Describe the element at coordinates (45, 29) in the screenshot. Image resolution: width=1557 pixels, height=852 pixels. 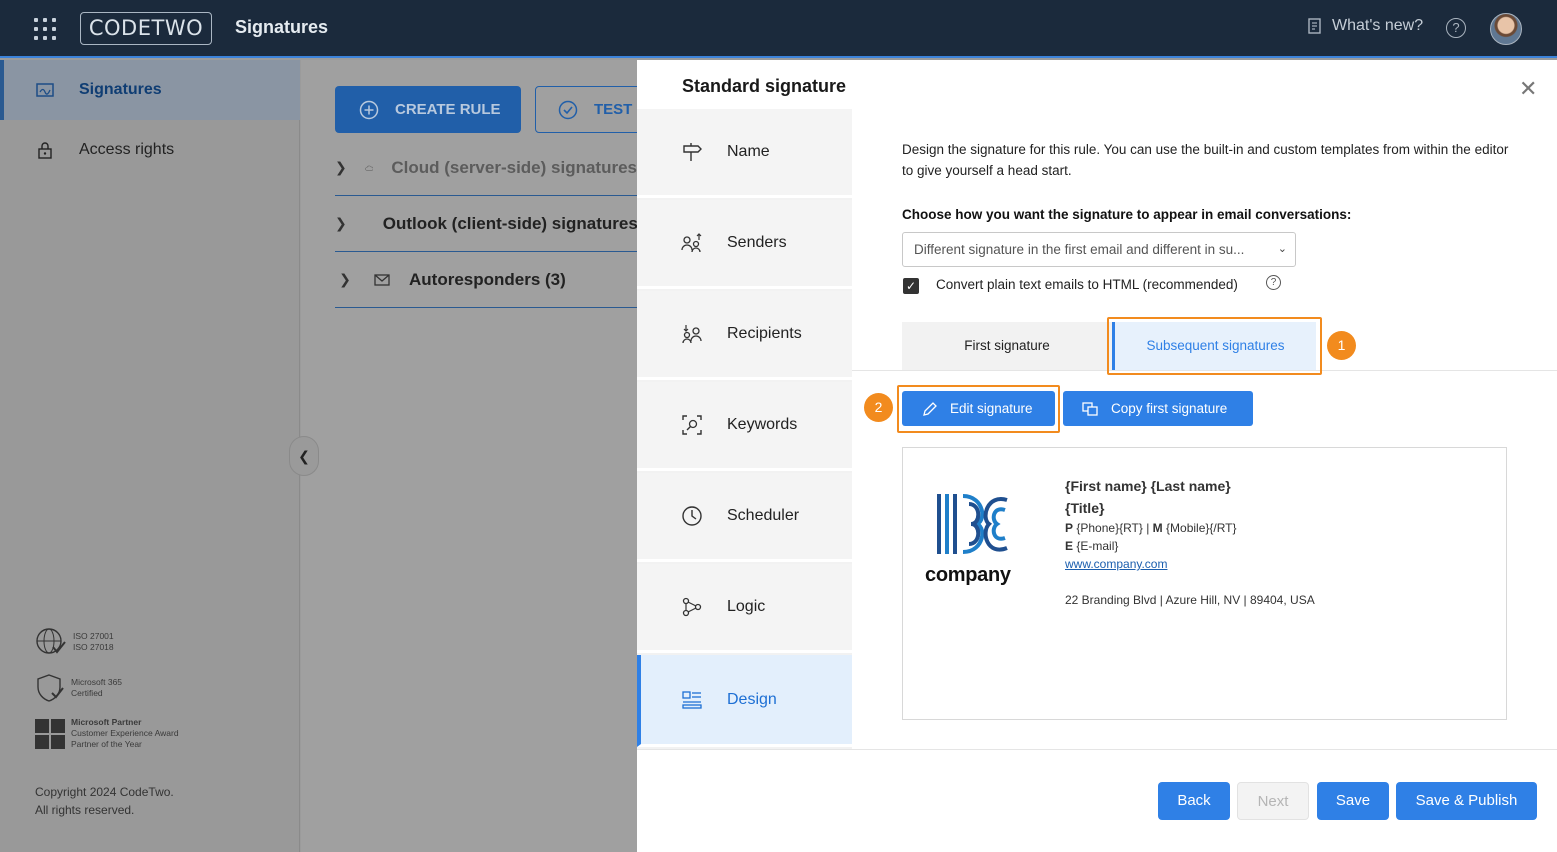
I see `app-launcher-icon` at that location.